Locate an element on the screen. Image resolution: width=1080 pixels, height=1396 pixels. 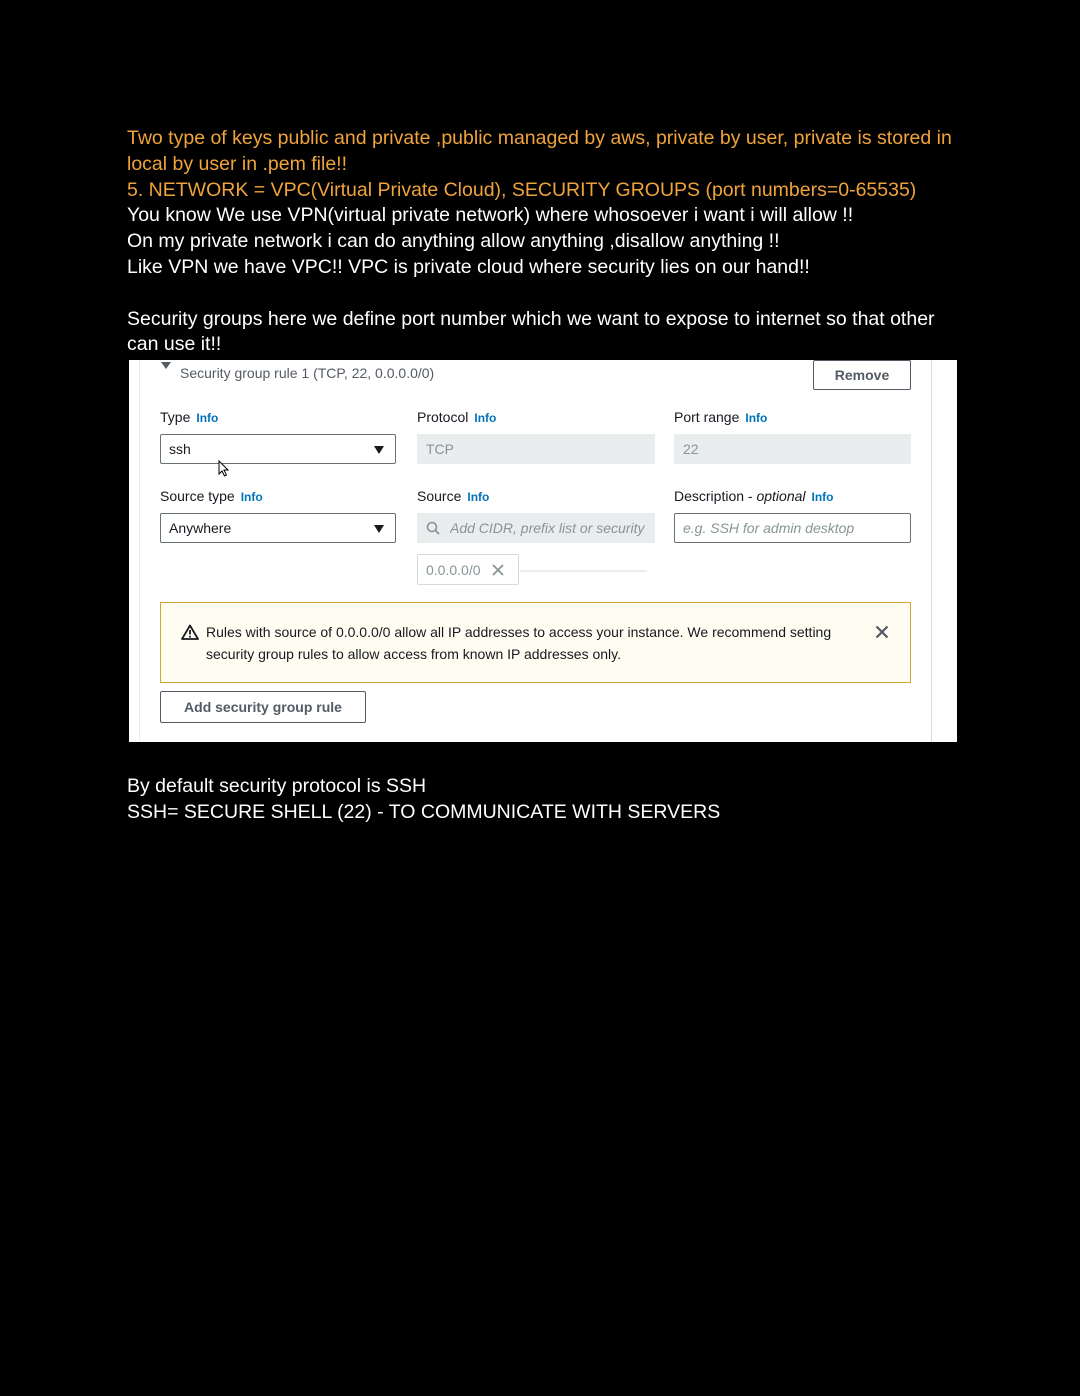
warning-icon is located at coordinates (190, 632).